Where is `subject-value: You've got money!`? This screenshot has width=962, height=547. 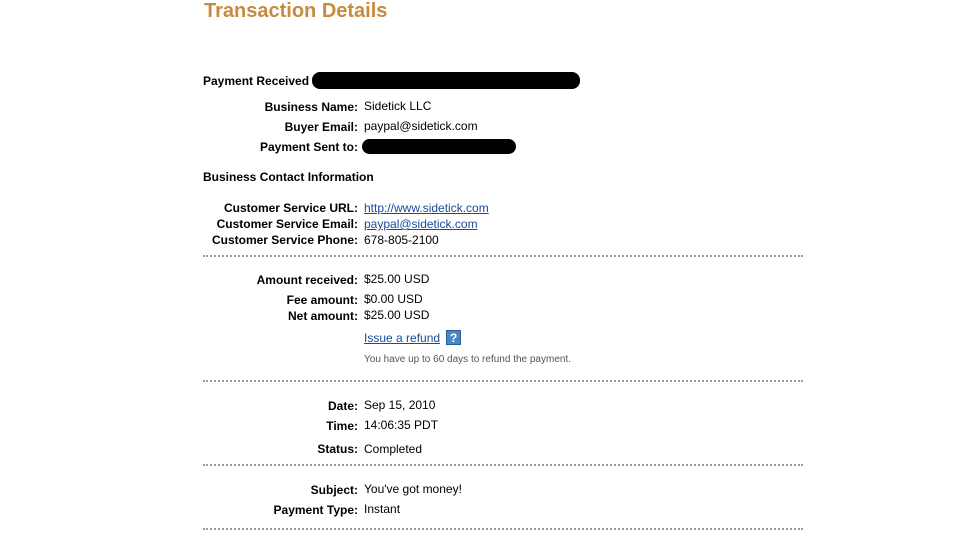
subject-value: You've got money! is located at coordinates (413, 489).